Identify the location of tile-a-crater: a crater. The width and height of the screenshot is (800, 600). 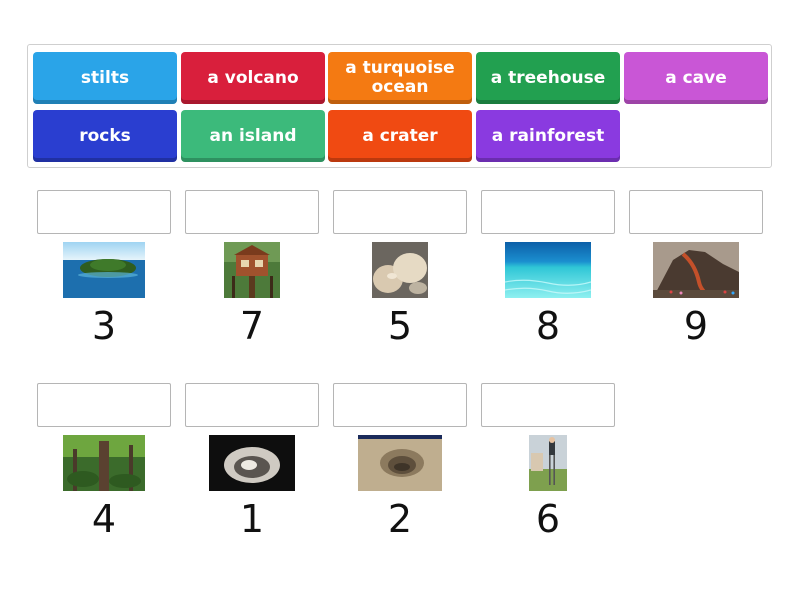
(400, 136).